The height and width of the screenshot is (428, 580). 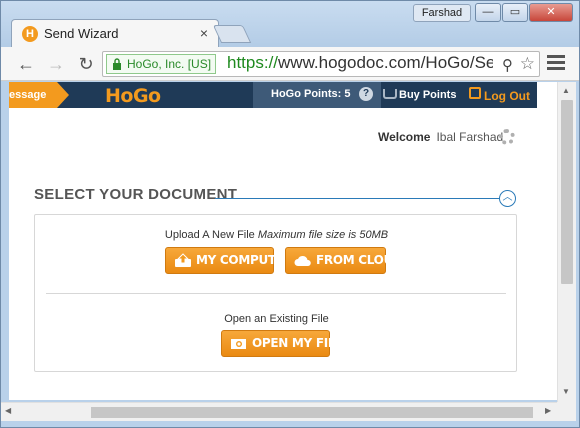 I want to click on max-size-note: Maximum file size is 50MB, so click(x=323, y=235).